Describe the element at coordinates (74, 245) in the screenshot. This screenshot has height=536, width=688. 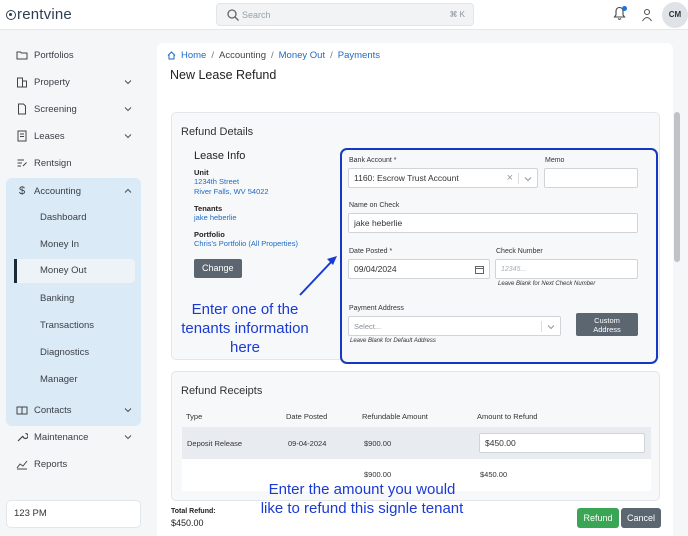
I see `sidebar-sub-money-in: Money In` at that location.